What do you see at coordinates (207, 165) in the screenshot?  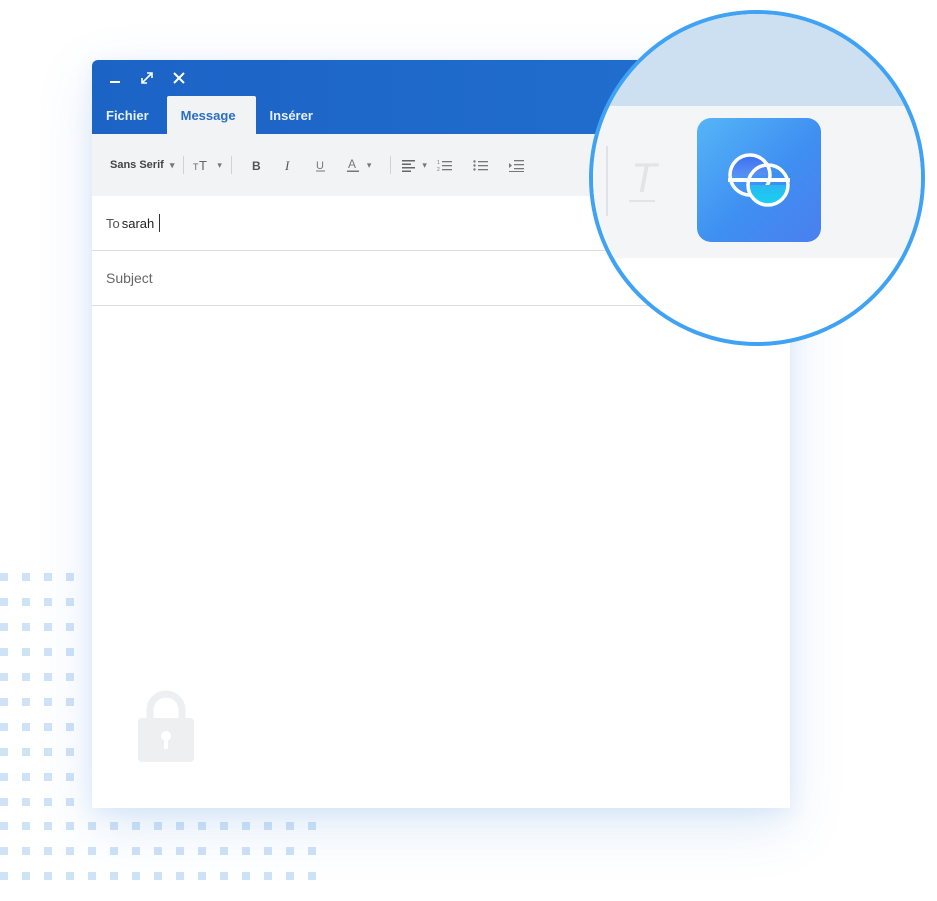 I see `font-size-icon: TT ▾` at bounding box center [207, 165].